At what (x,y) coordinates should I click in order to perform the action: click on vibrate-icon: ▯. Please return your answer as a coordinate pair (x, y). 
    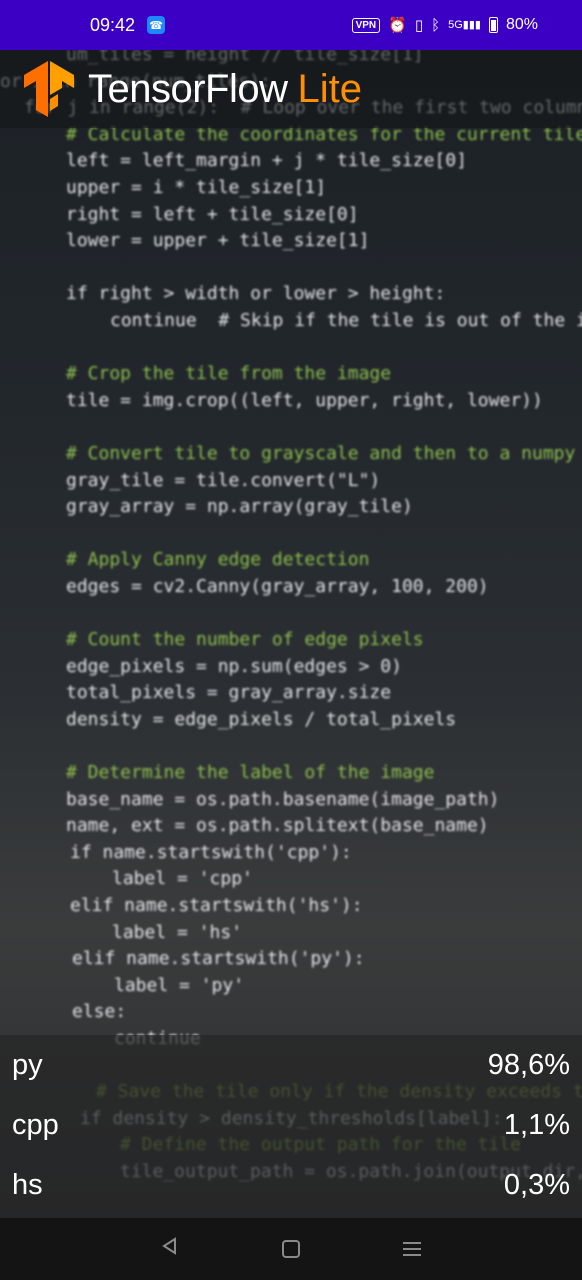
    Looking at the image, I should click on (419, 25).